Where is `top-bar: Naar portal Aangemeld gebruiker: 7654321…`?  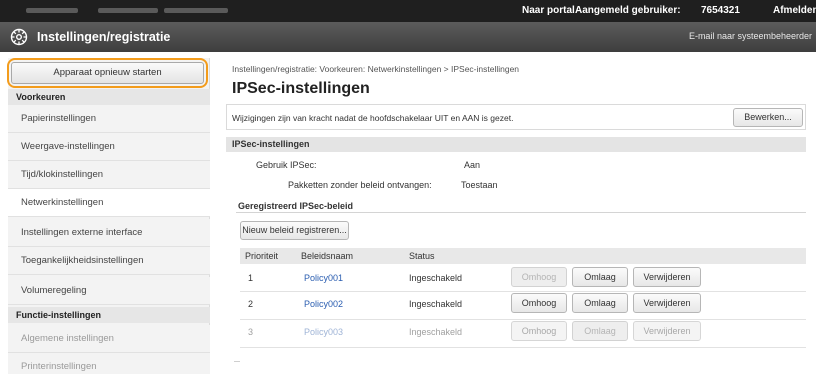 top-bar: Naar portal Aangemeld gebruiker: 7654321… is located at coordinates (408, 11).